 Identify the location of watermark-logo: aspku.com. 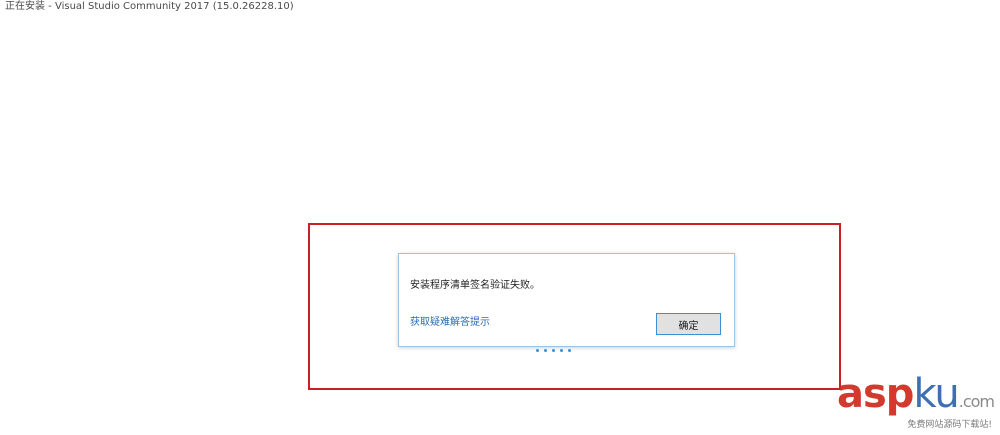
(916, 394).